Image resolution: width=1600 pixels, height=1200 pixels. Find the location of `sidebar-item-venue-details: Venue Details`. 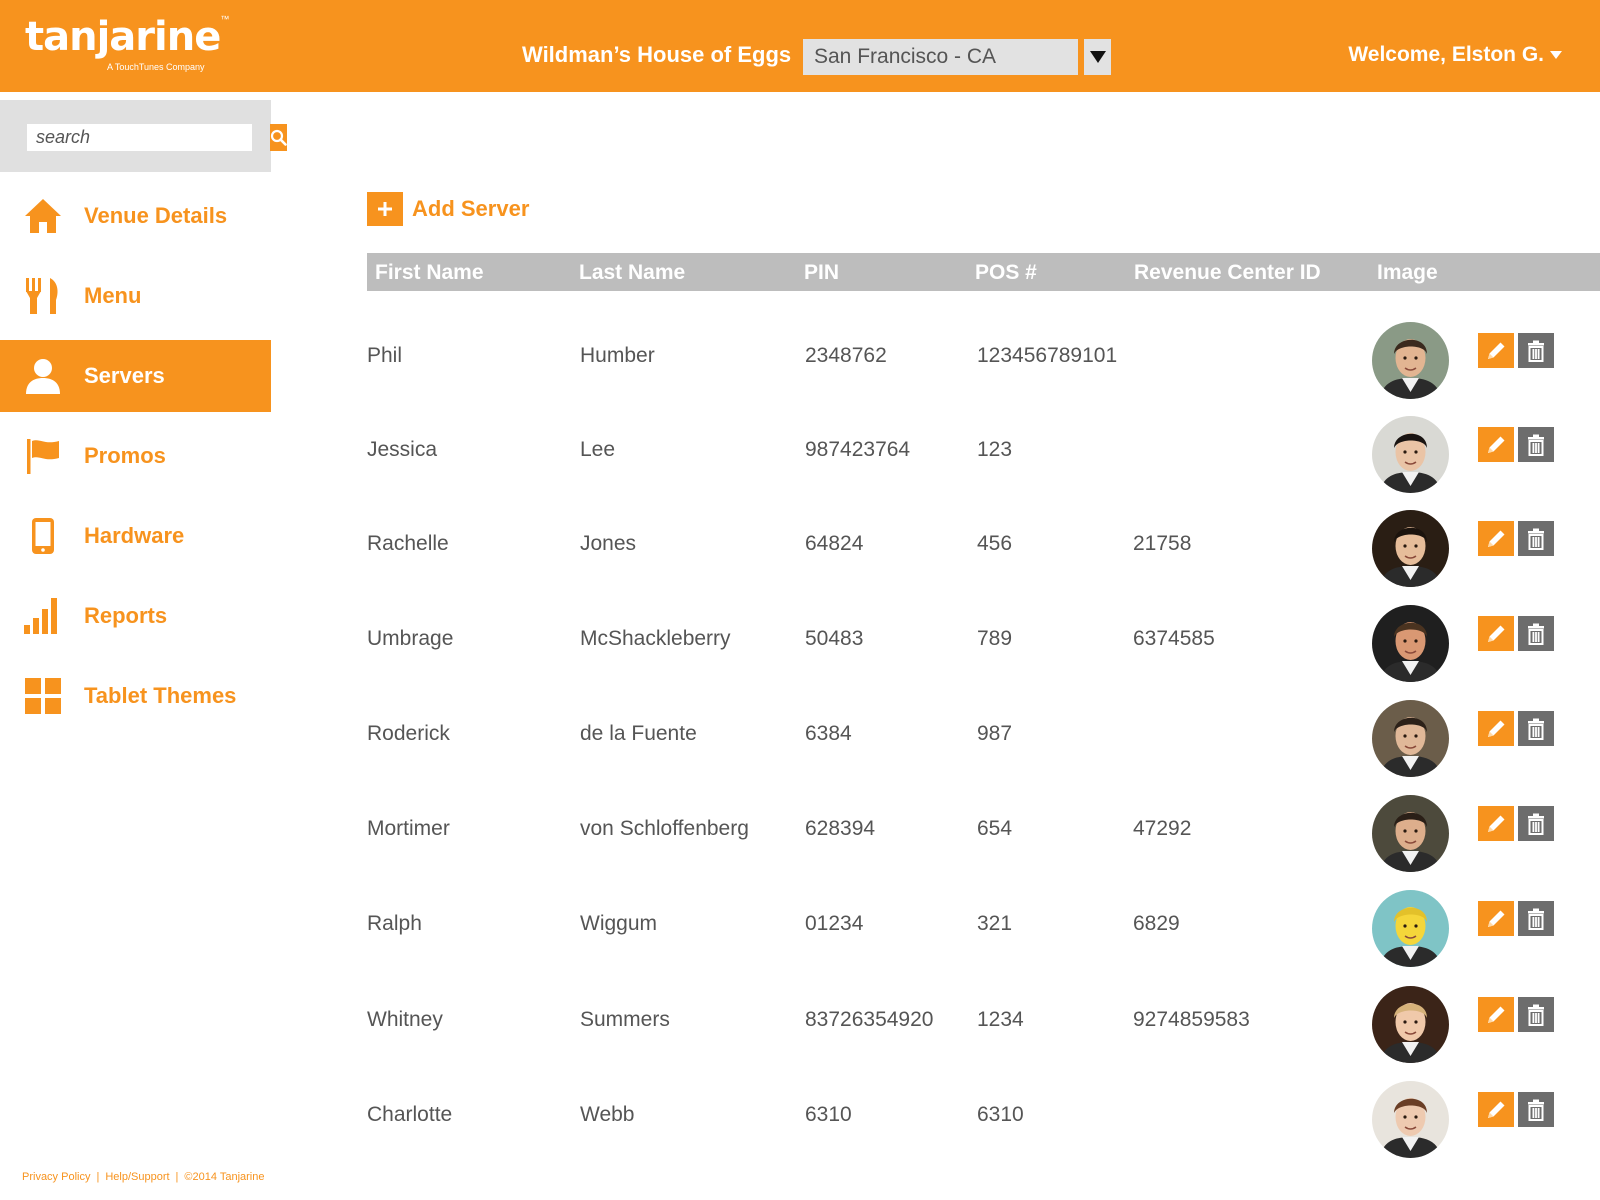

sidebar-item-venue-details: Venue Details is located at coordinates (135, 216).